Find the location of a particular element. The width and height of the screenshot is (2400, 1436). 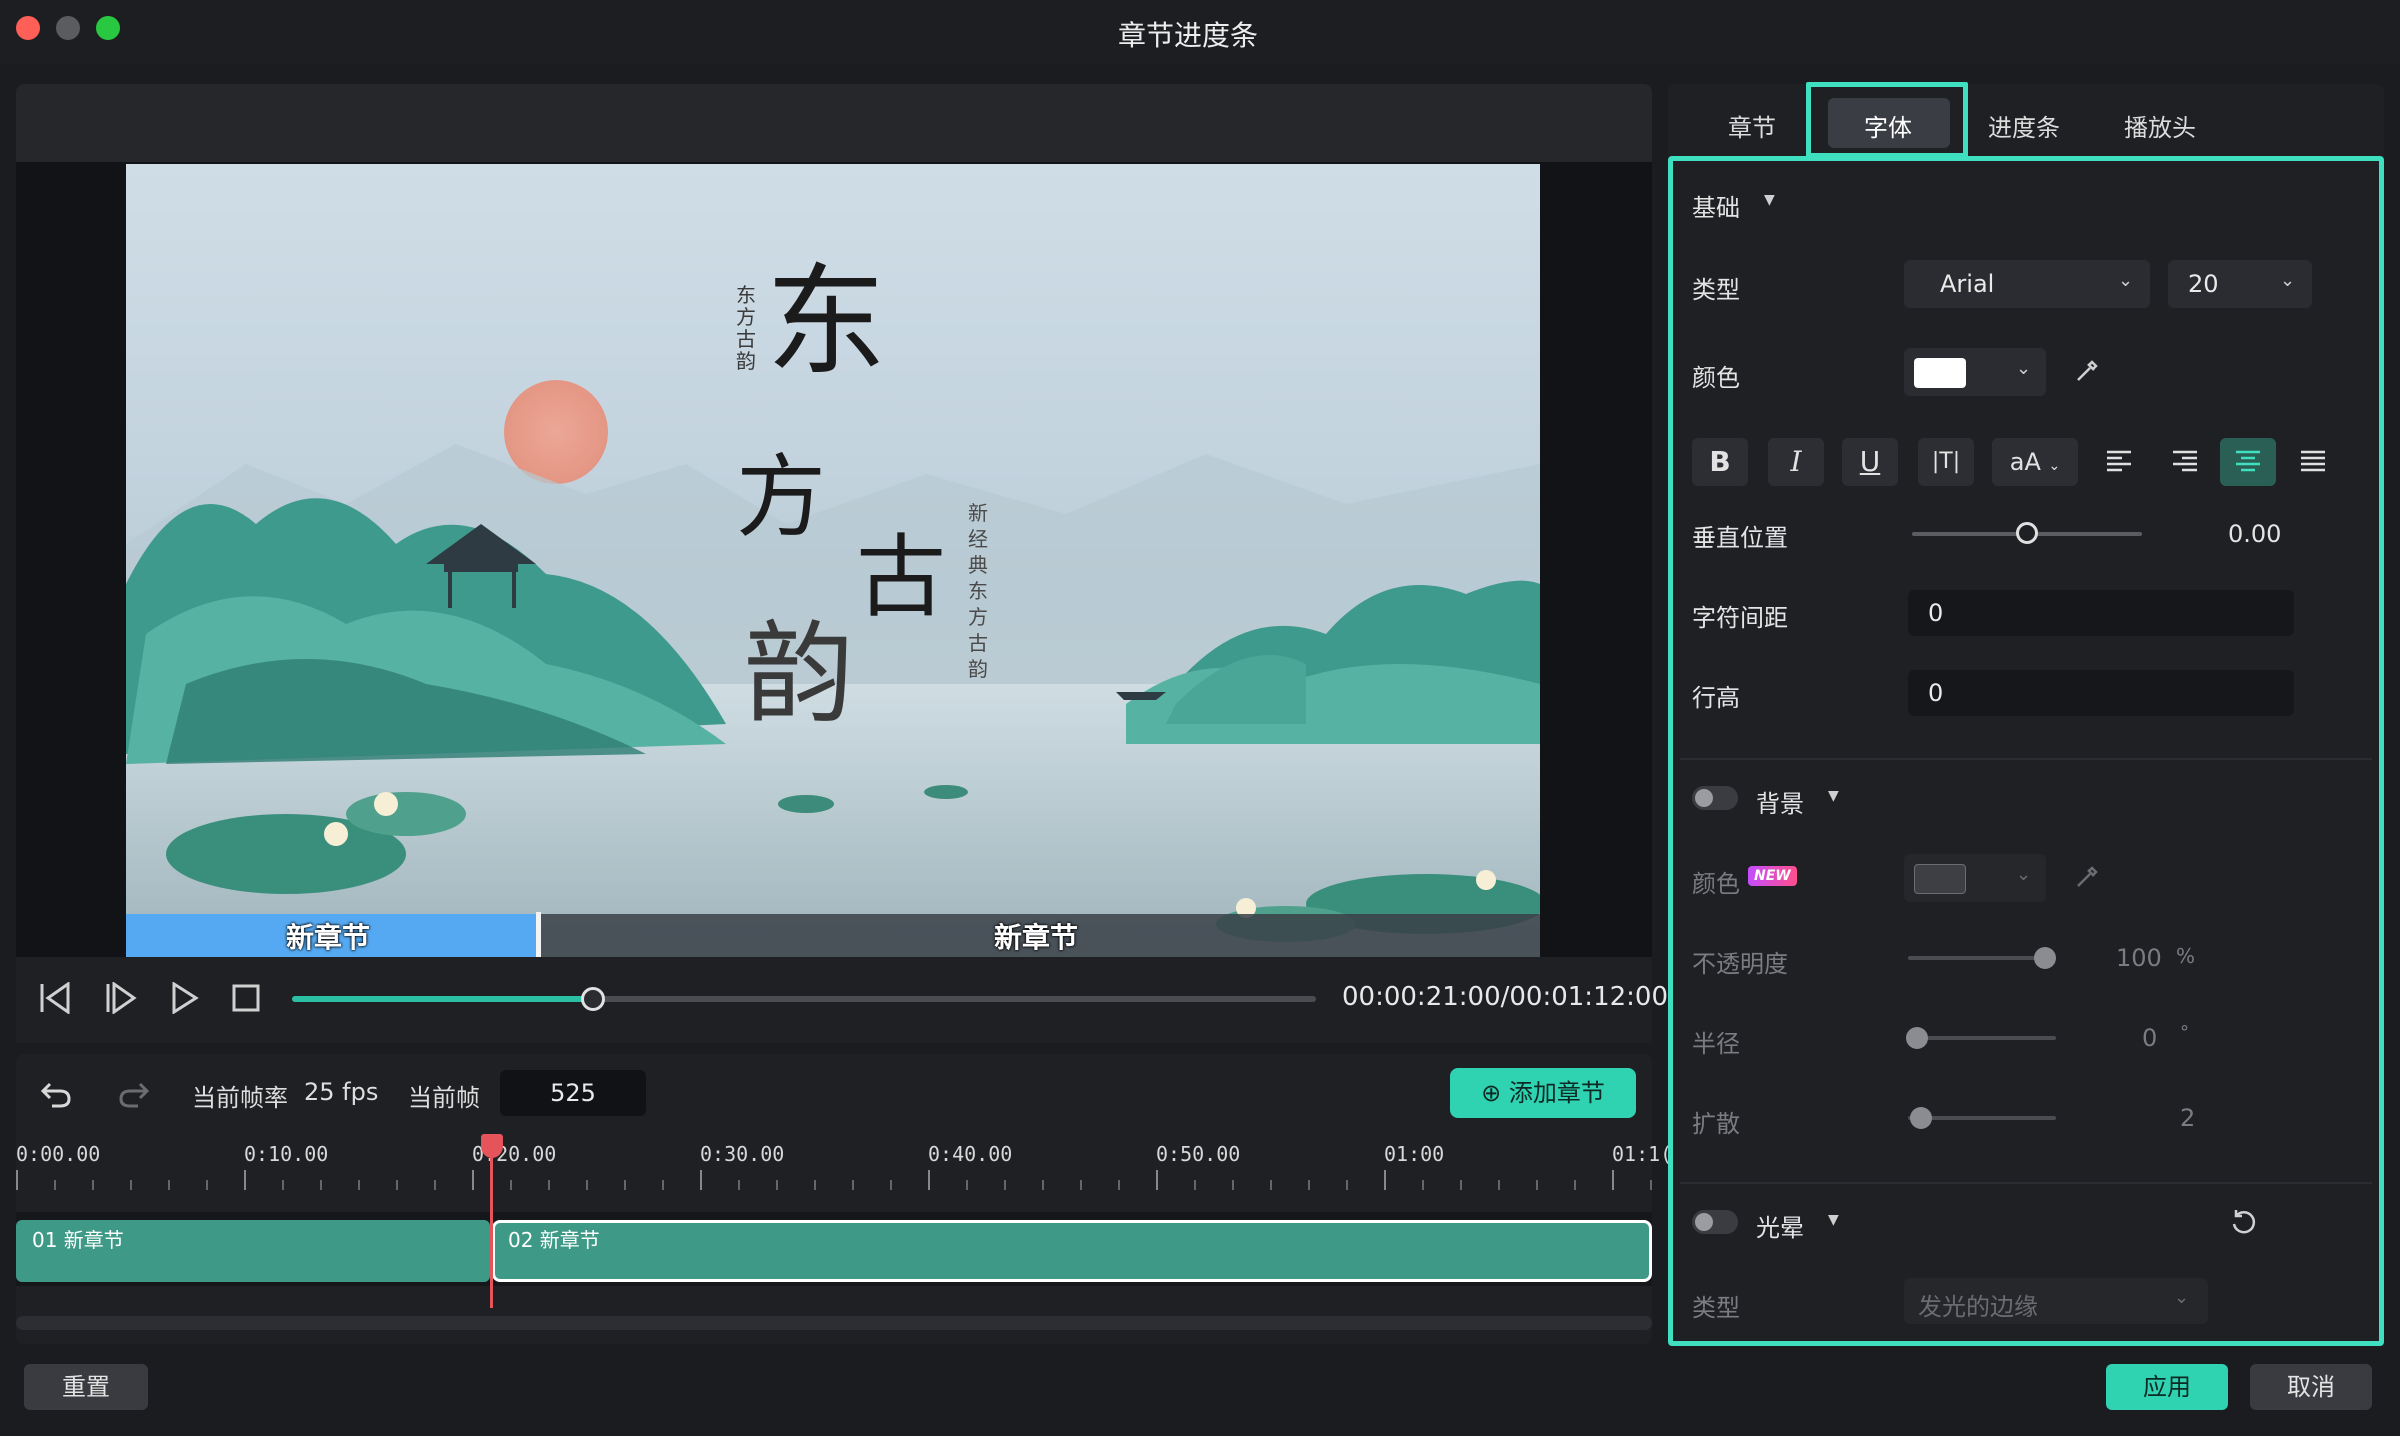

line-height-input: 0 is located at coordinates (2101, 693).